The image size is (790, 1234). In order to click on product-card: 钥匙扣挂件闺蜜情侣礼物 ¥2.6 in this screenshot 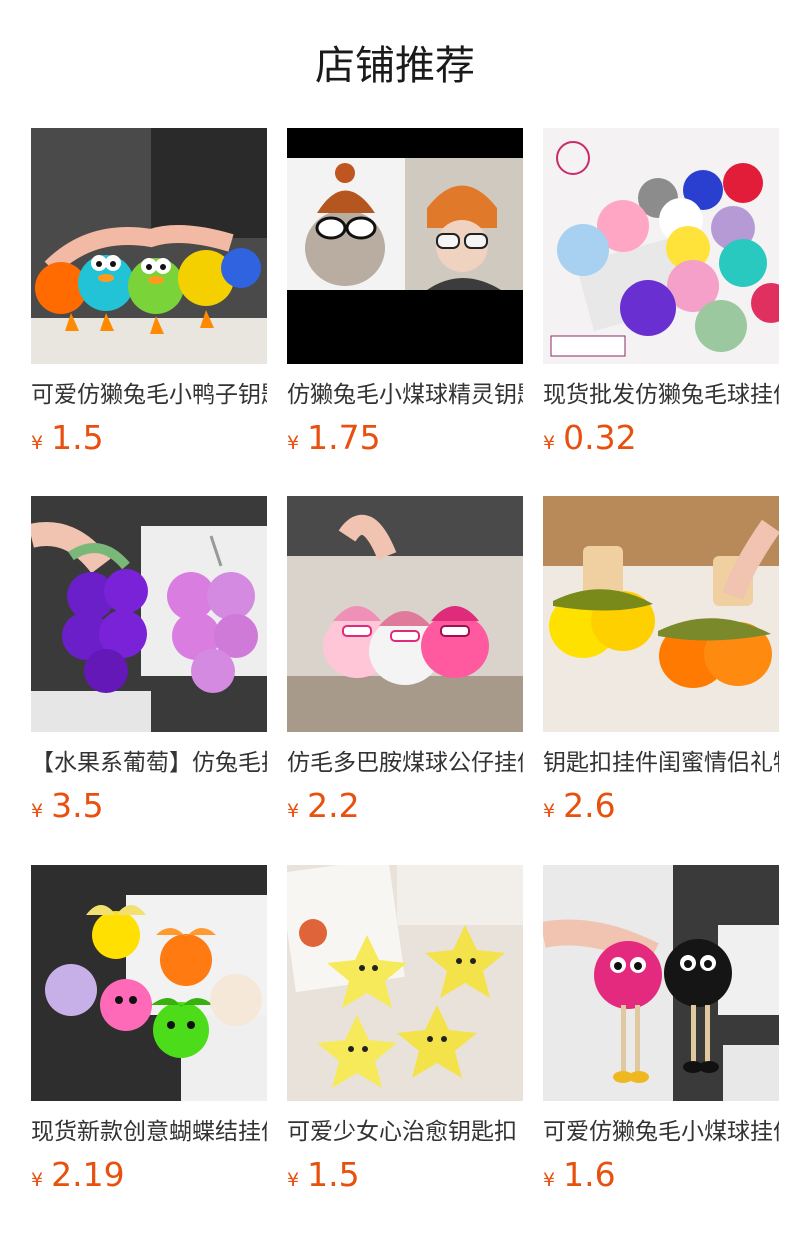, I will do `click(661, 661)`.